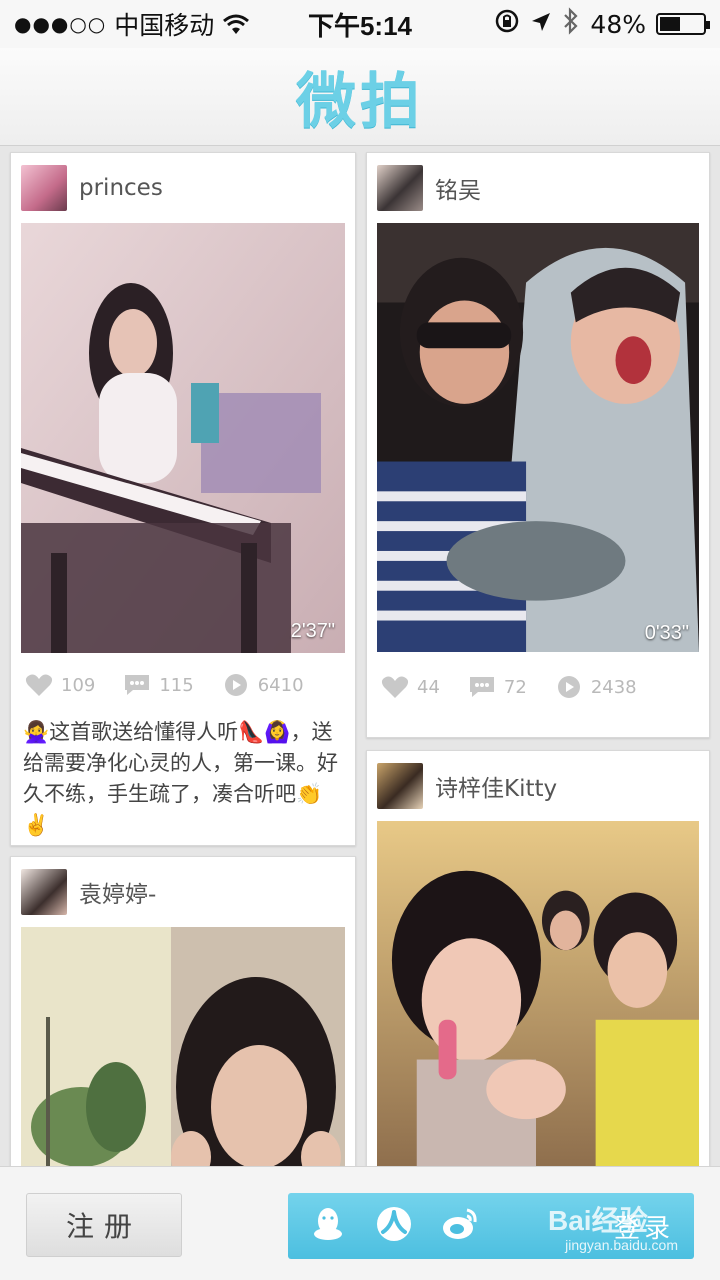 Image resolution: width=720 pixels, height=1280 pixels. Describe the element at coordinates (360, 1223) in the screenshot. I see `bottom-bar: 注册 登录 jingyan.baidu.com Bai经验` at that location.